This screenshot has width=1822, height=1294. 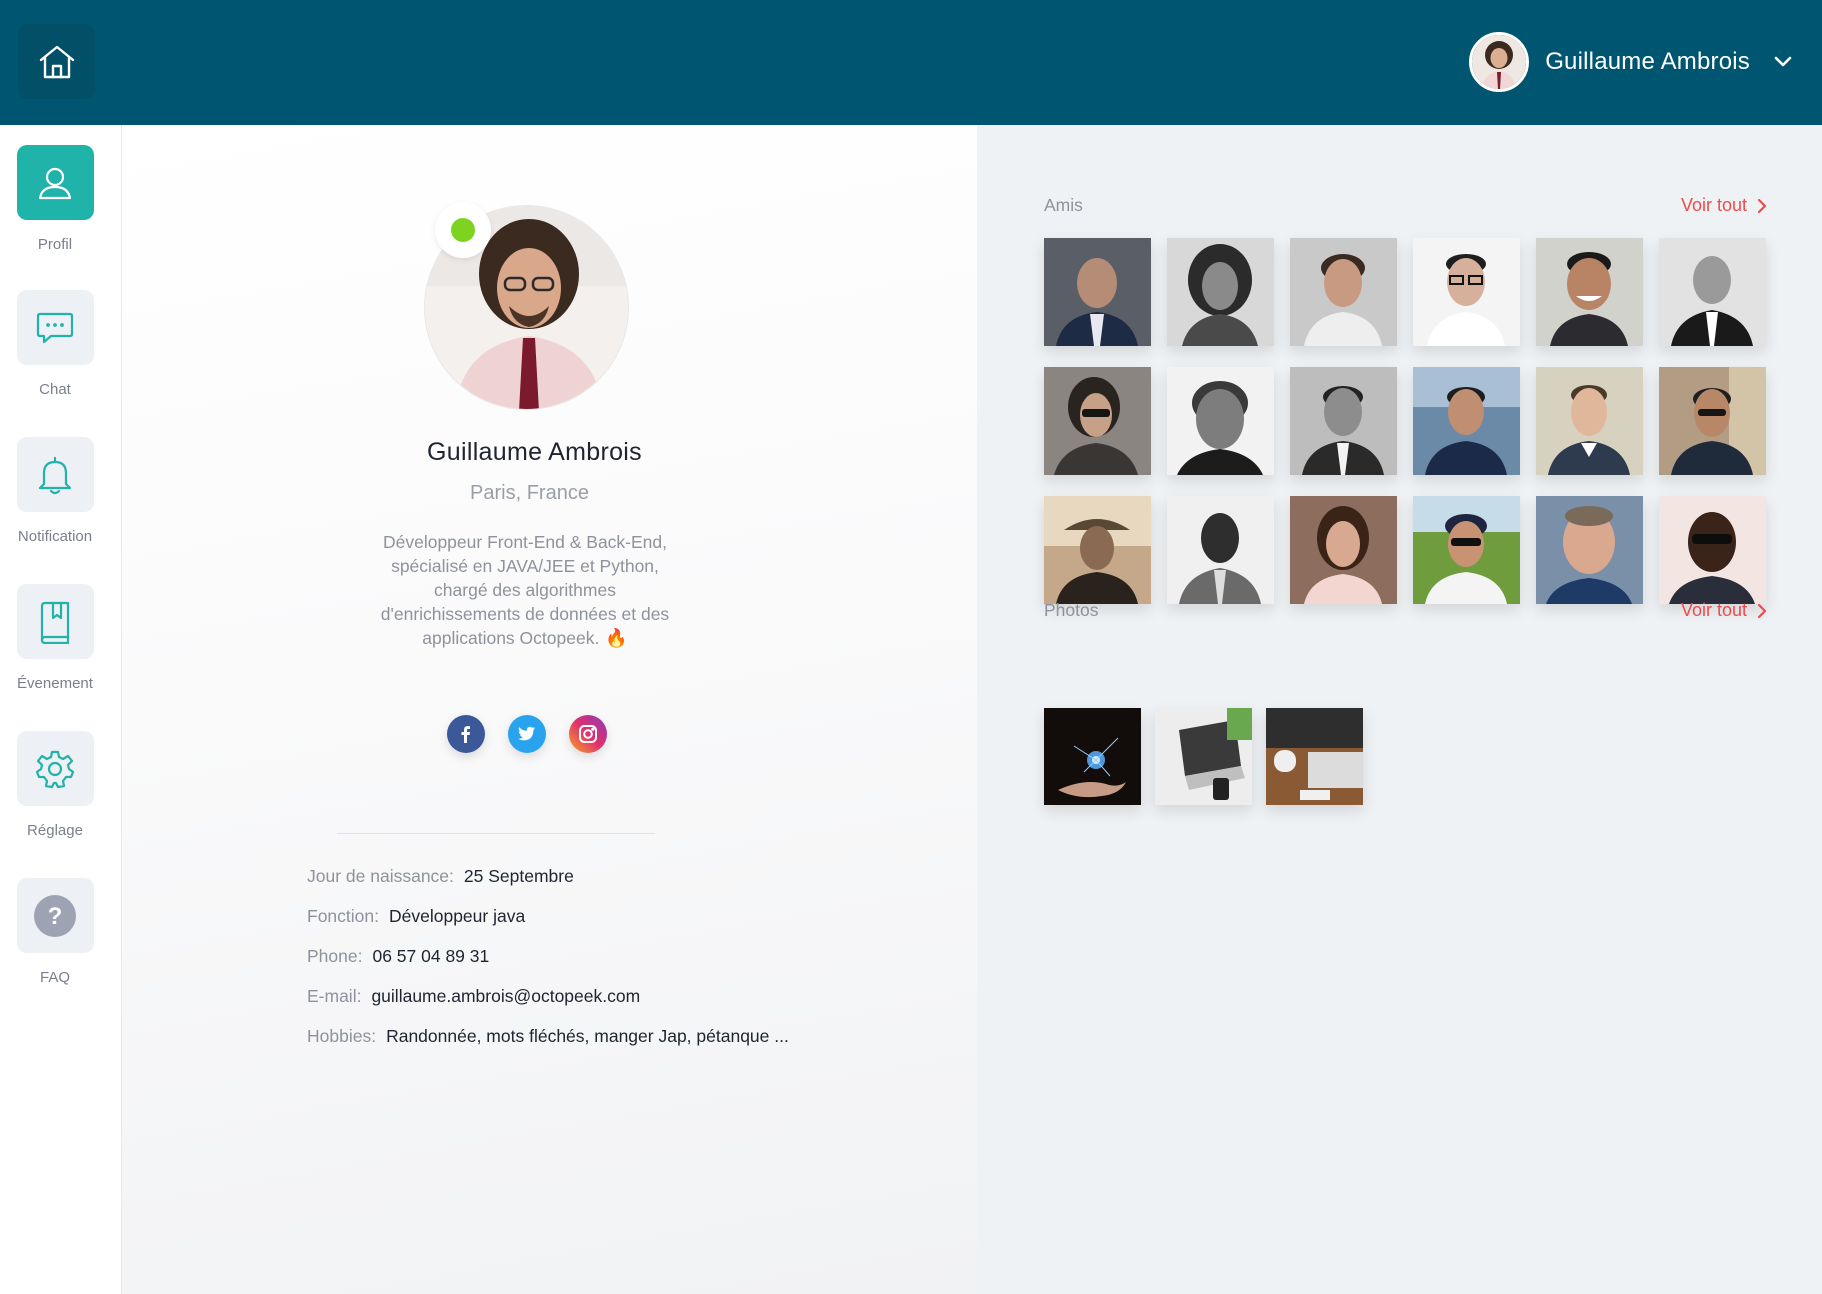 What do you see at coordinates (1063, 205) in the screenshot?
I see `friends-title: Amis` at bounding box center [1063, 205].